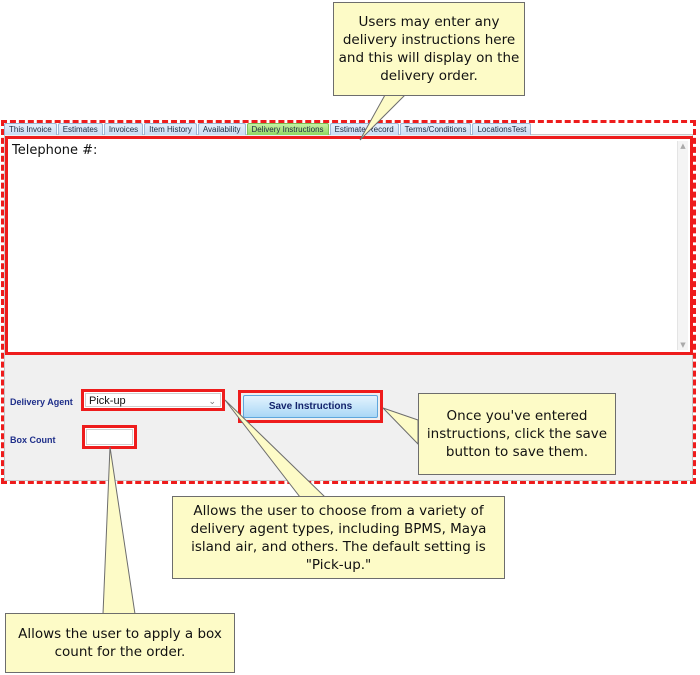  Describe the element at coordinates (383, 117) in the screenshot. I see `instructions-callout-pointer` at that location.